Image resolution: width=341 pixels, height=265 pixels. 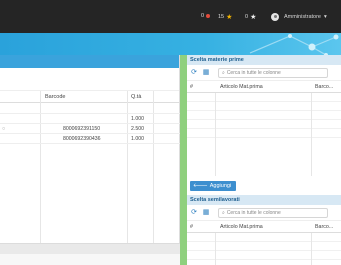 I want to click on chevron-down-icon: ▾, so click(x=325, y=17).